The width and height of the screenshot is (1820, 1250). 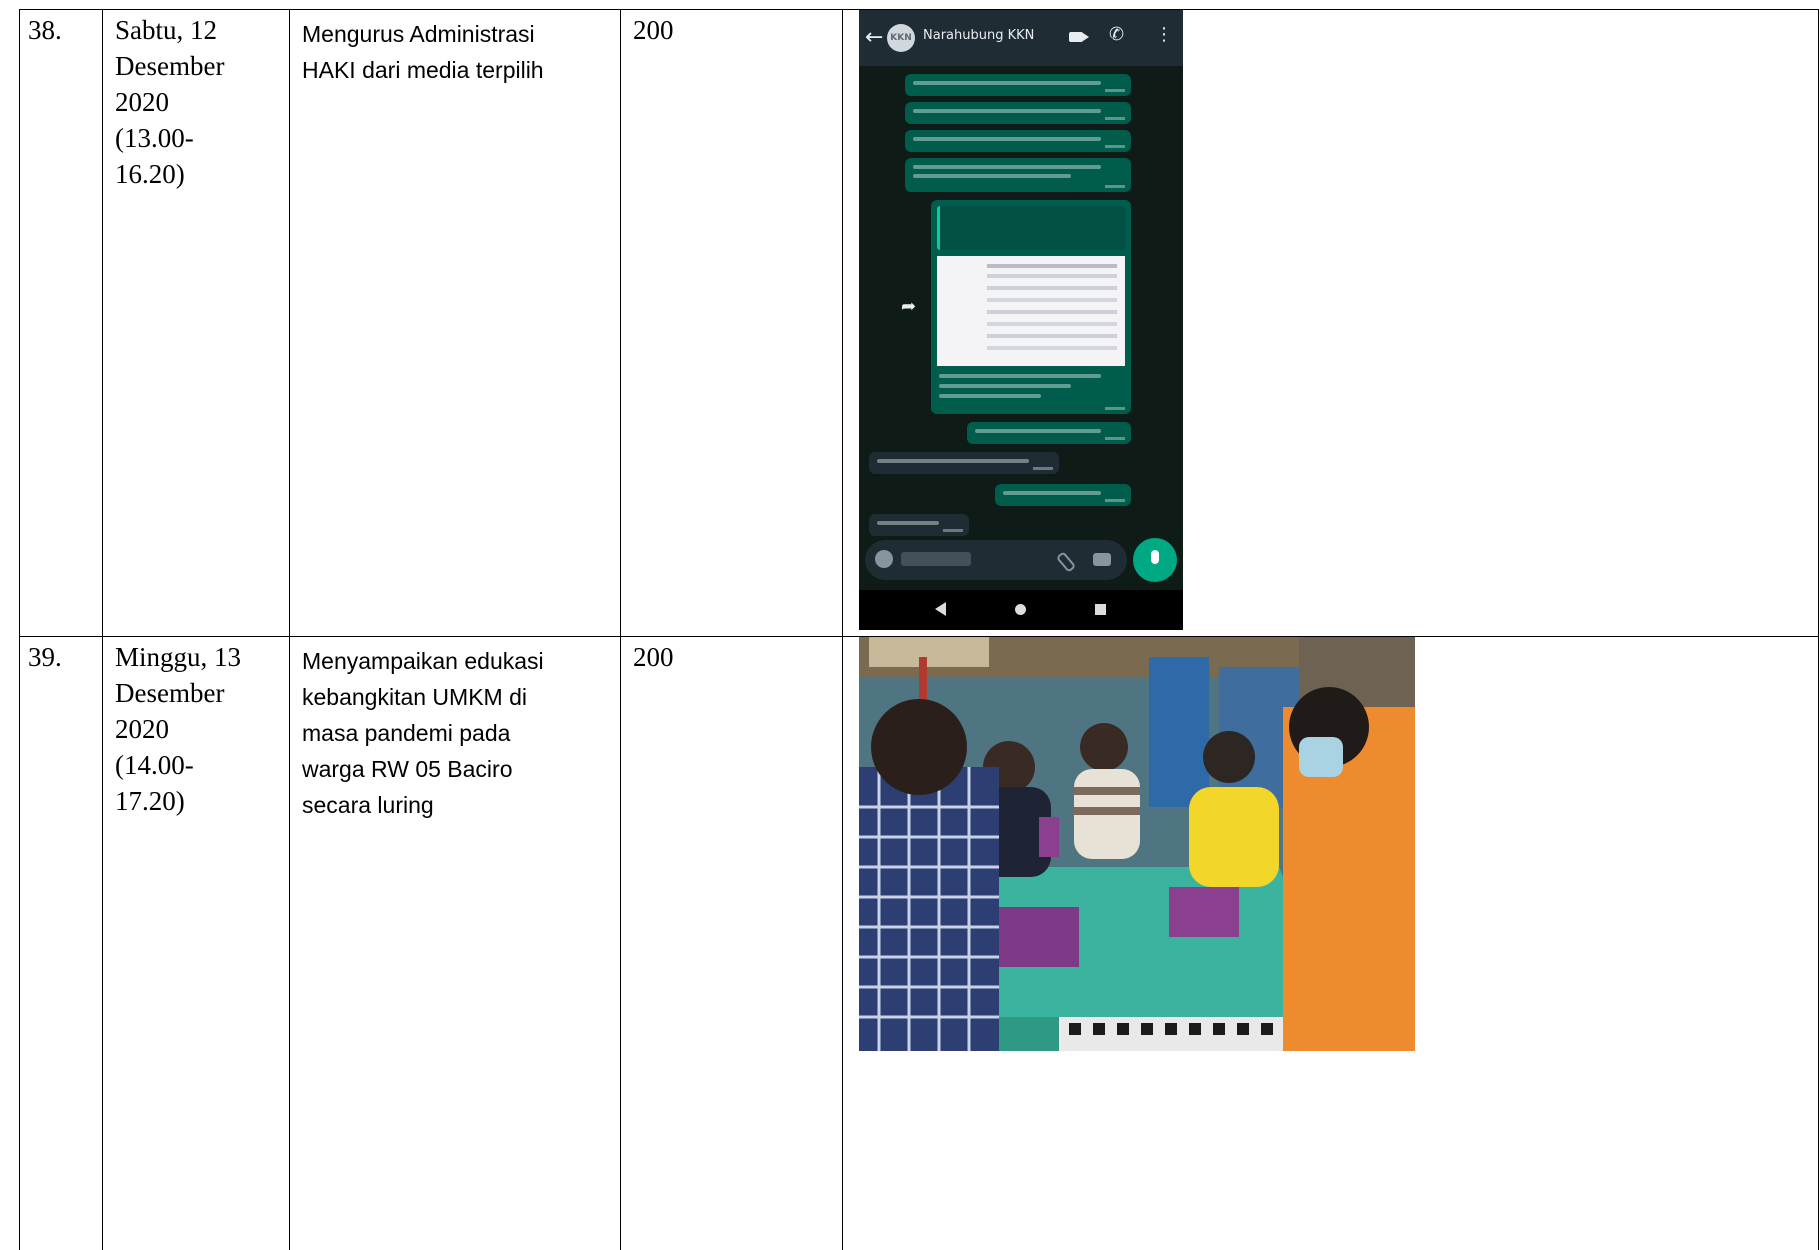 I want to click on chat-screenshot: ← KKN Narahubung KKN ✆ ⋮, so click(x=1021, y=320).